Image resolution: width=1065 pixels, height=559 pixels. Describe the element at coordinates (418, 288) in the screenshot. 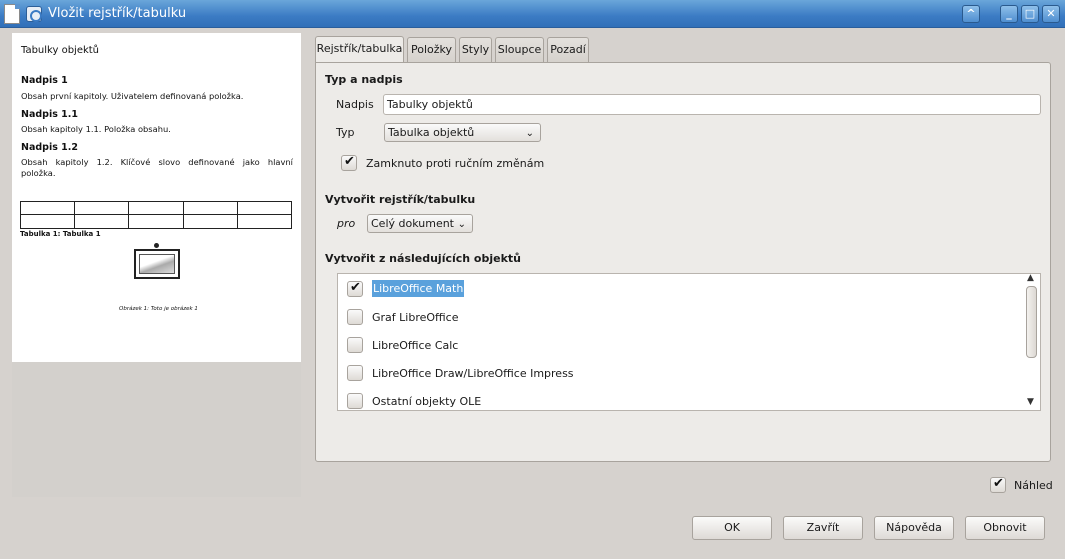

I see `list-item-label: LibreOffice Math` at that location.